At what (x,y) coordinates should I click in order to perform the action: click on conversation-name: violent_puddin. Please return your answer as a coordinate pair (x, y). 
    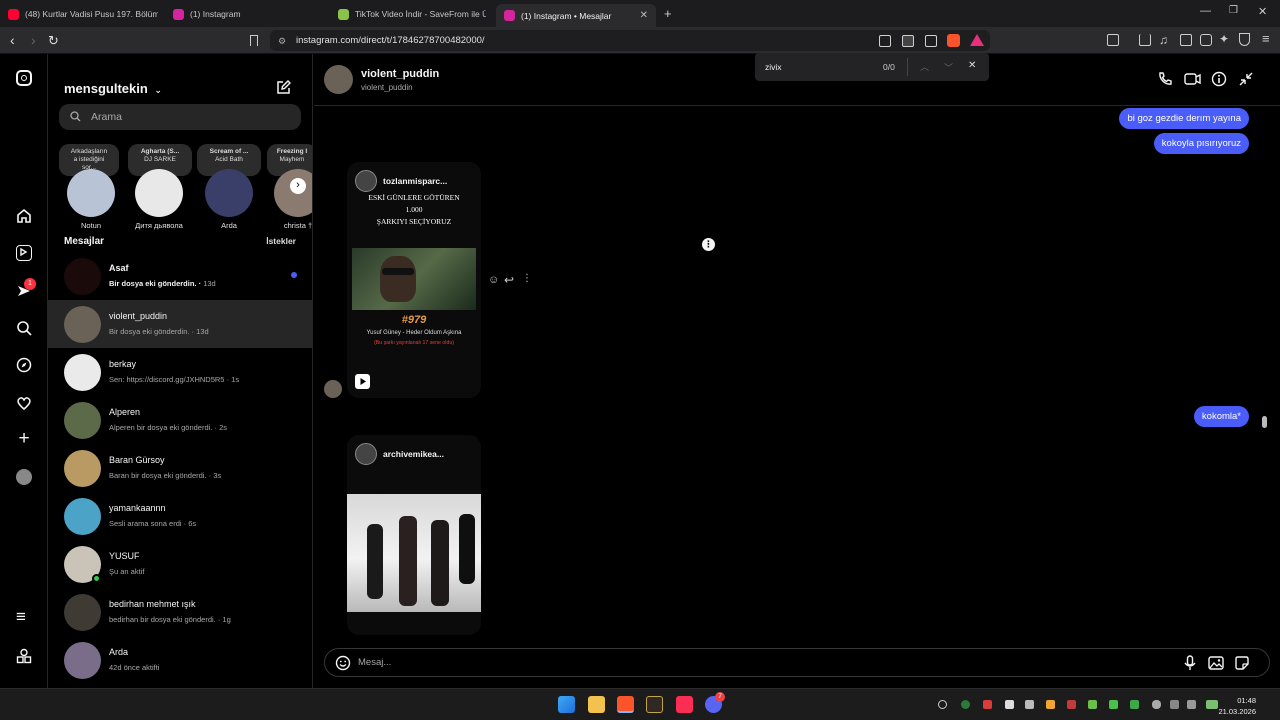
    Looking at the image, I should click on (400, 74).